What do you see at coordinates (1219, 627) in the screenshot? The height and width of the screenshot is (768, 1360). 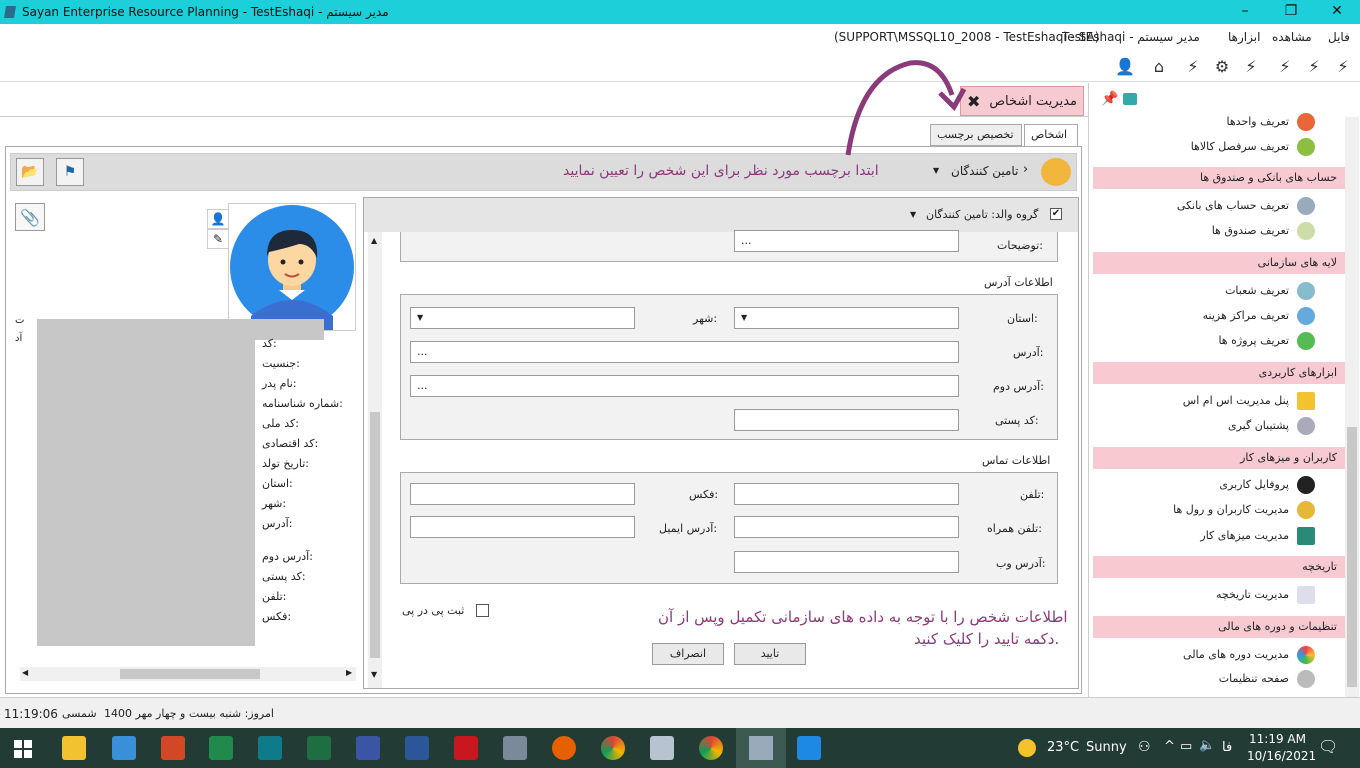 I see `nav-section-settings: تنظیمات و دوره های مالی` at bounding box center [1219, 627].